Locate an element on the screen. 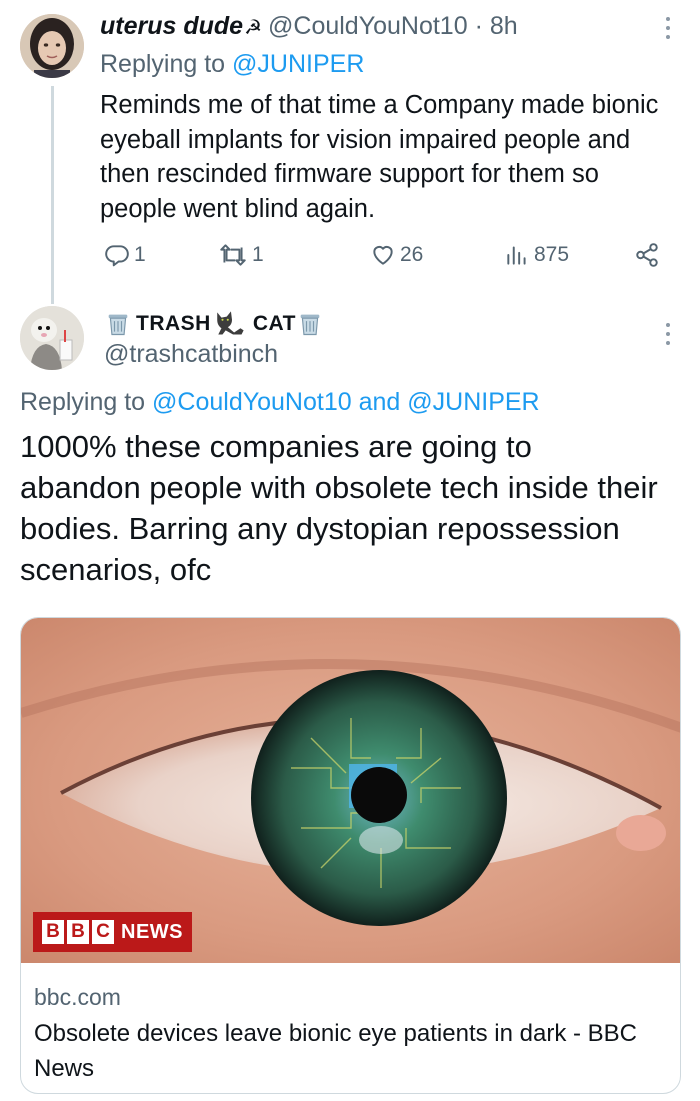 The image size is (700, 1101). tweet1-action-bar: 1 1 26 875 is located at coordinates (385, 256).